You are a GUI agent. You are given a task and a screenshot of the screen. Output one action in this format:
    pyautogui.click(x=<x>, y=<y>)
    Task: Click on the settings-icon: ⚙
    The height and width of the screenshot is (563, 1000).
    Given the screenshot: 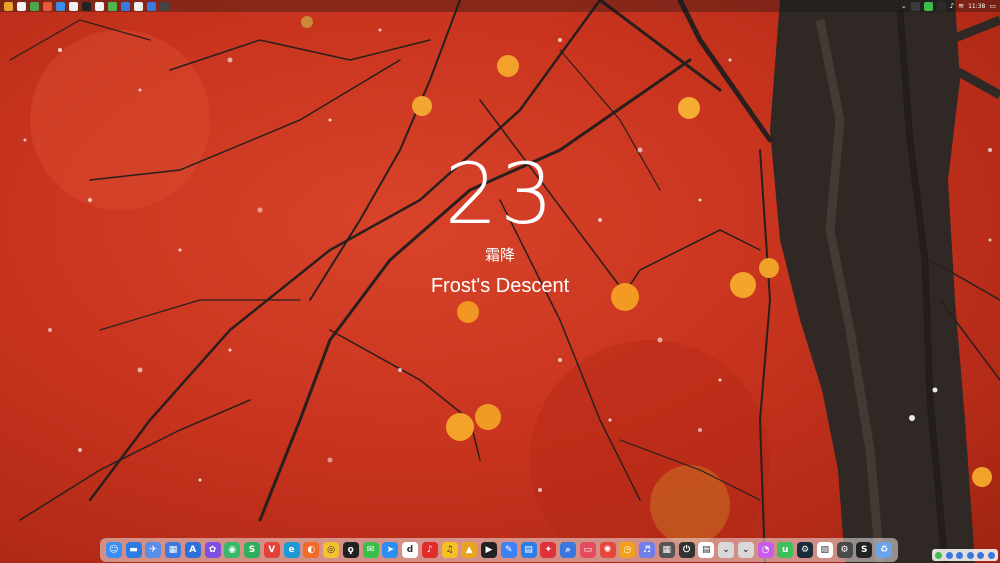 What is the action you would take?
    pyautogui.click(x=844, y=550)
    